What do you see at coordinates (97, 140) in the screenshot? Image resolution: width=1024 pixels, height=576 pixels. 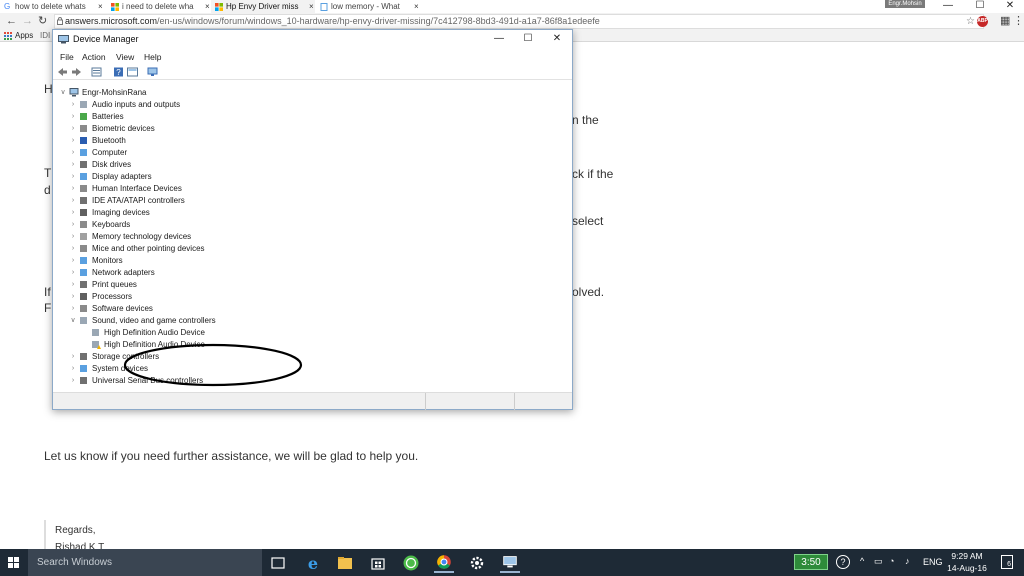 I see `device-category: › Bluetooth` at bounding box center [97, 140].